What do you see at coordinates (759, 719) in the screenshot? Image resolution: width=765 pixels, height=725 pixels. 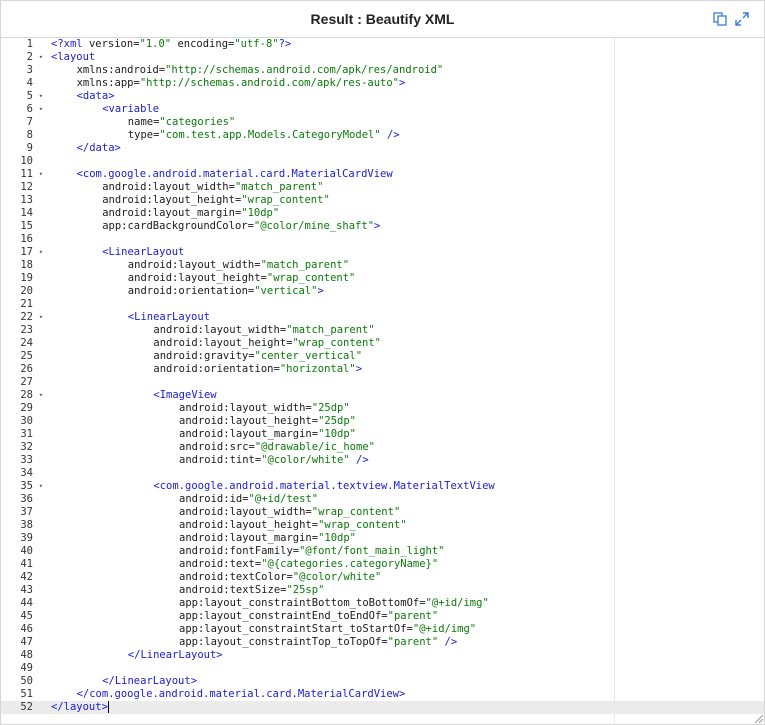 I see `resize-handle-icon` at bounding box center [759, 719].